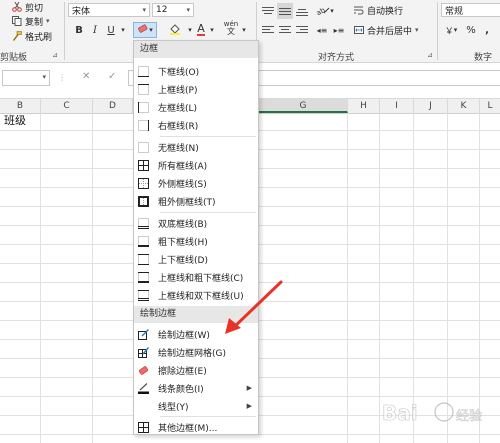 The image size is (500, 443). Describe the element at coordinates (14, 58) in the screenshot. I see `clipboard-group-label: 剪贴板` at that location.